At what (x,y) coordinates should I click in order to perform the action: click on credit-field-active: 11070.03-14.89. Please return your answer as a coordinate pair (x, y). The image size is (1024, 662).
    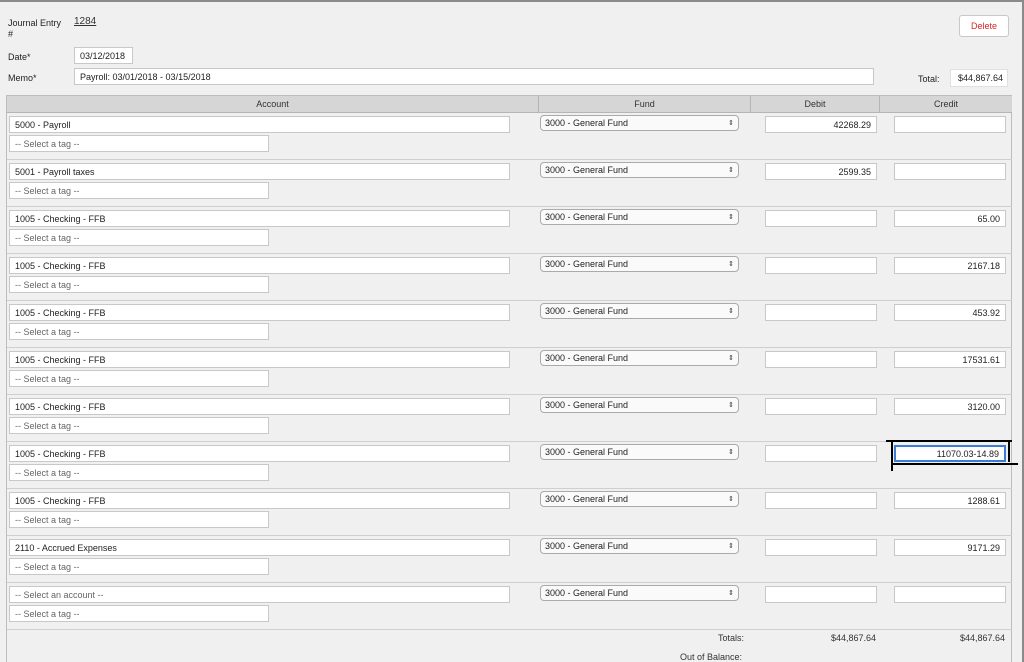
    Looking at the image, I should click on (950, 453).